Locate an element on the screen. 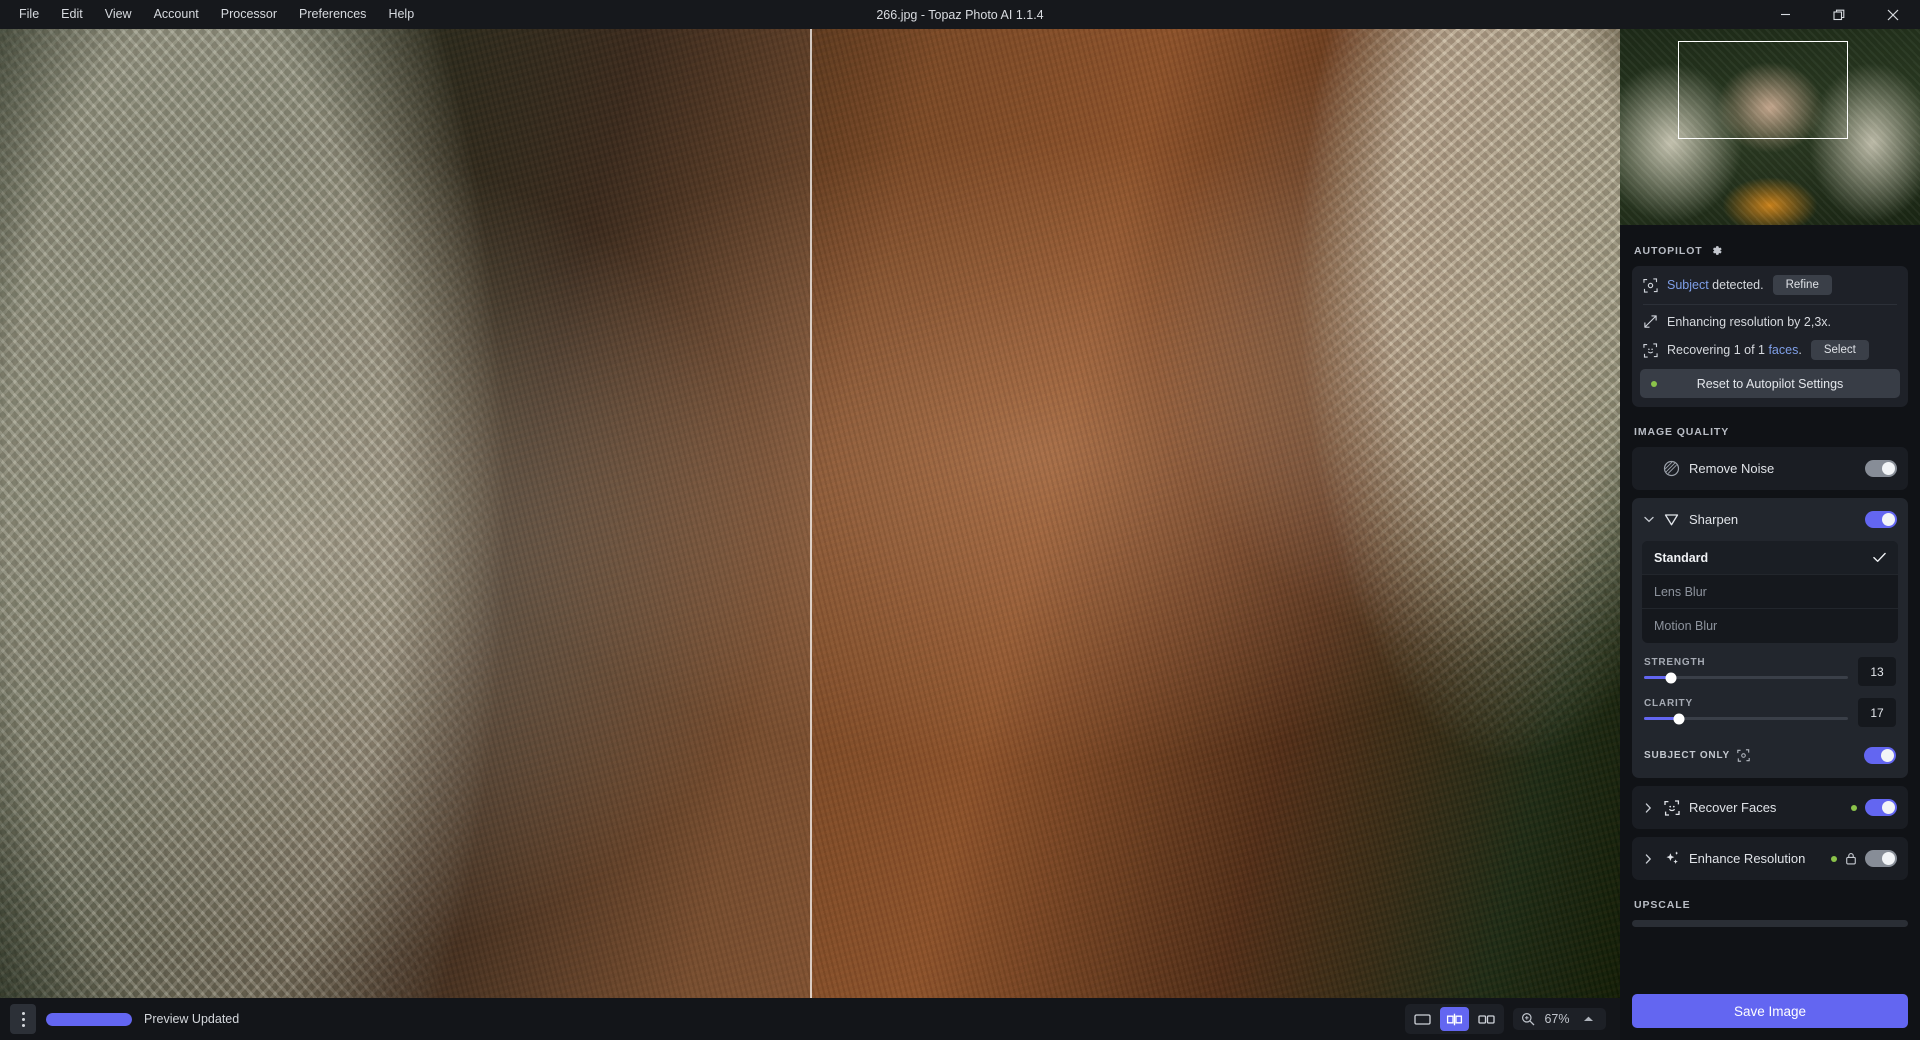  enhance-resolution-toggle is located at coordinates (1881, 858).